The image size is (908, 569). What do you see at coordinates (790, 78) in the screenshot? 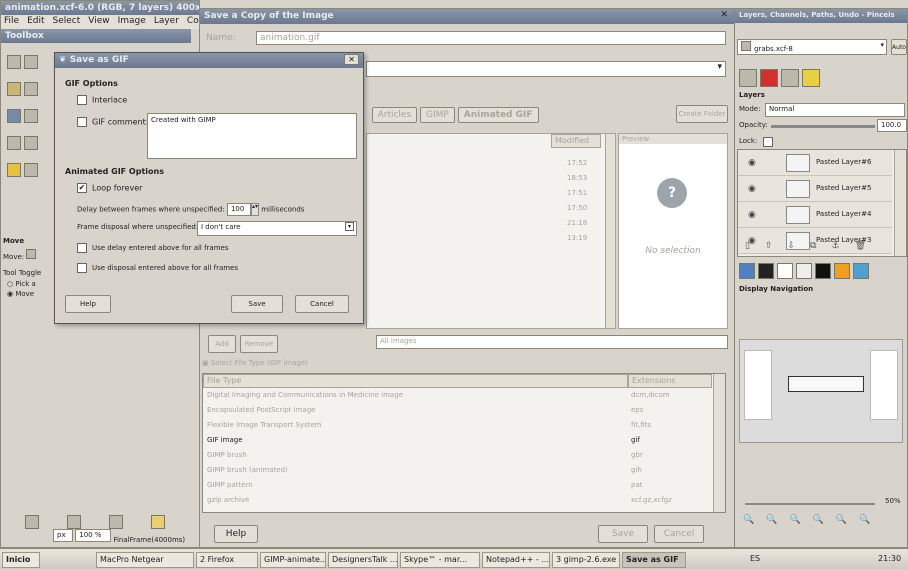
I see `paths-tab-icon` at bounding box center [790, 78].